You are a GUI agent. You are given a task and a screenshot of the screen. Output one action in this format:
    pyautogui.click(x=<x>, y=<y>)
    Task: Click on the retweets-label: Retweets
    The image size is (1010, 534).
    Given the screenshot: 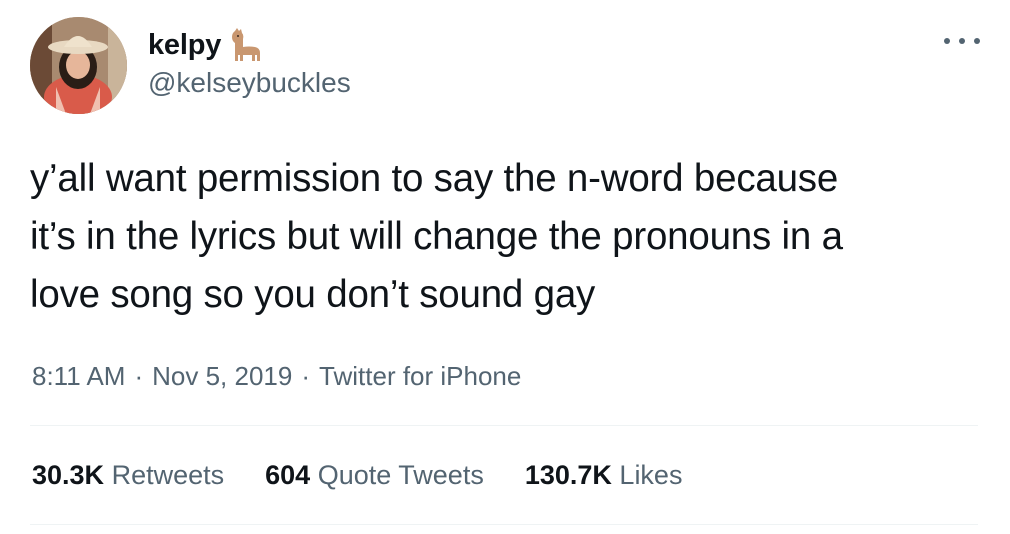 What is the action you would take?
    pyautogui.click(x=168, y=475)
    